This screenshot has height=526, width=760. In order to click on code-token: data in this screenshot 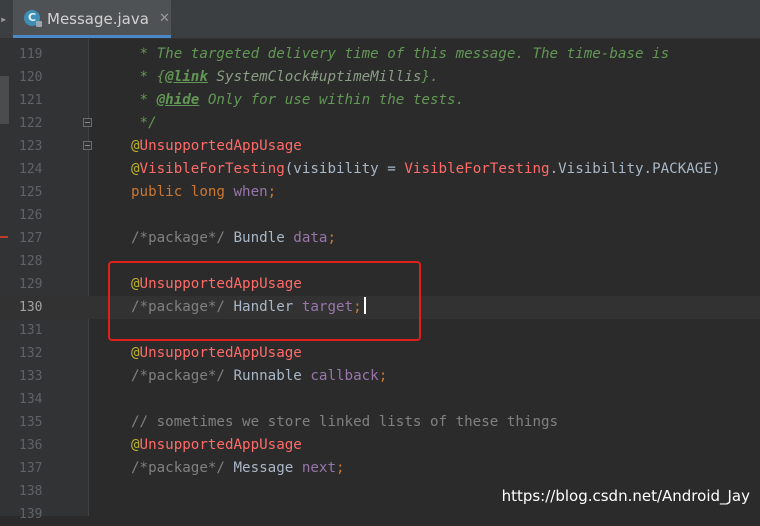, I will do `click(310, 238)`.